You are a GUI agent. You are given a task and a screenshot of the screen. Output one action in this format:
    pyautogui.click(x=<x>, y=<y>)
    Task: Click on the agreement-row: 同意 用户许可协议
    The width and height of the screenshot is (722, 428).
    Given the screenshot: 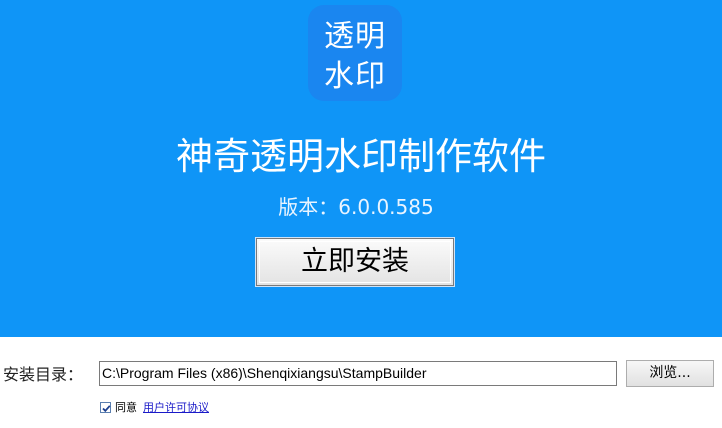 What is the action you would take?
    pyautogui.click(x=154, y=407)
    